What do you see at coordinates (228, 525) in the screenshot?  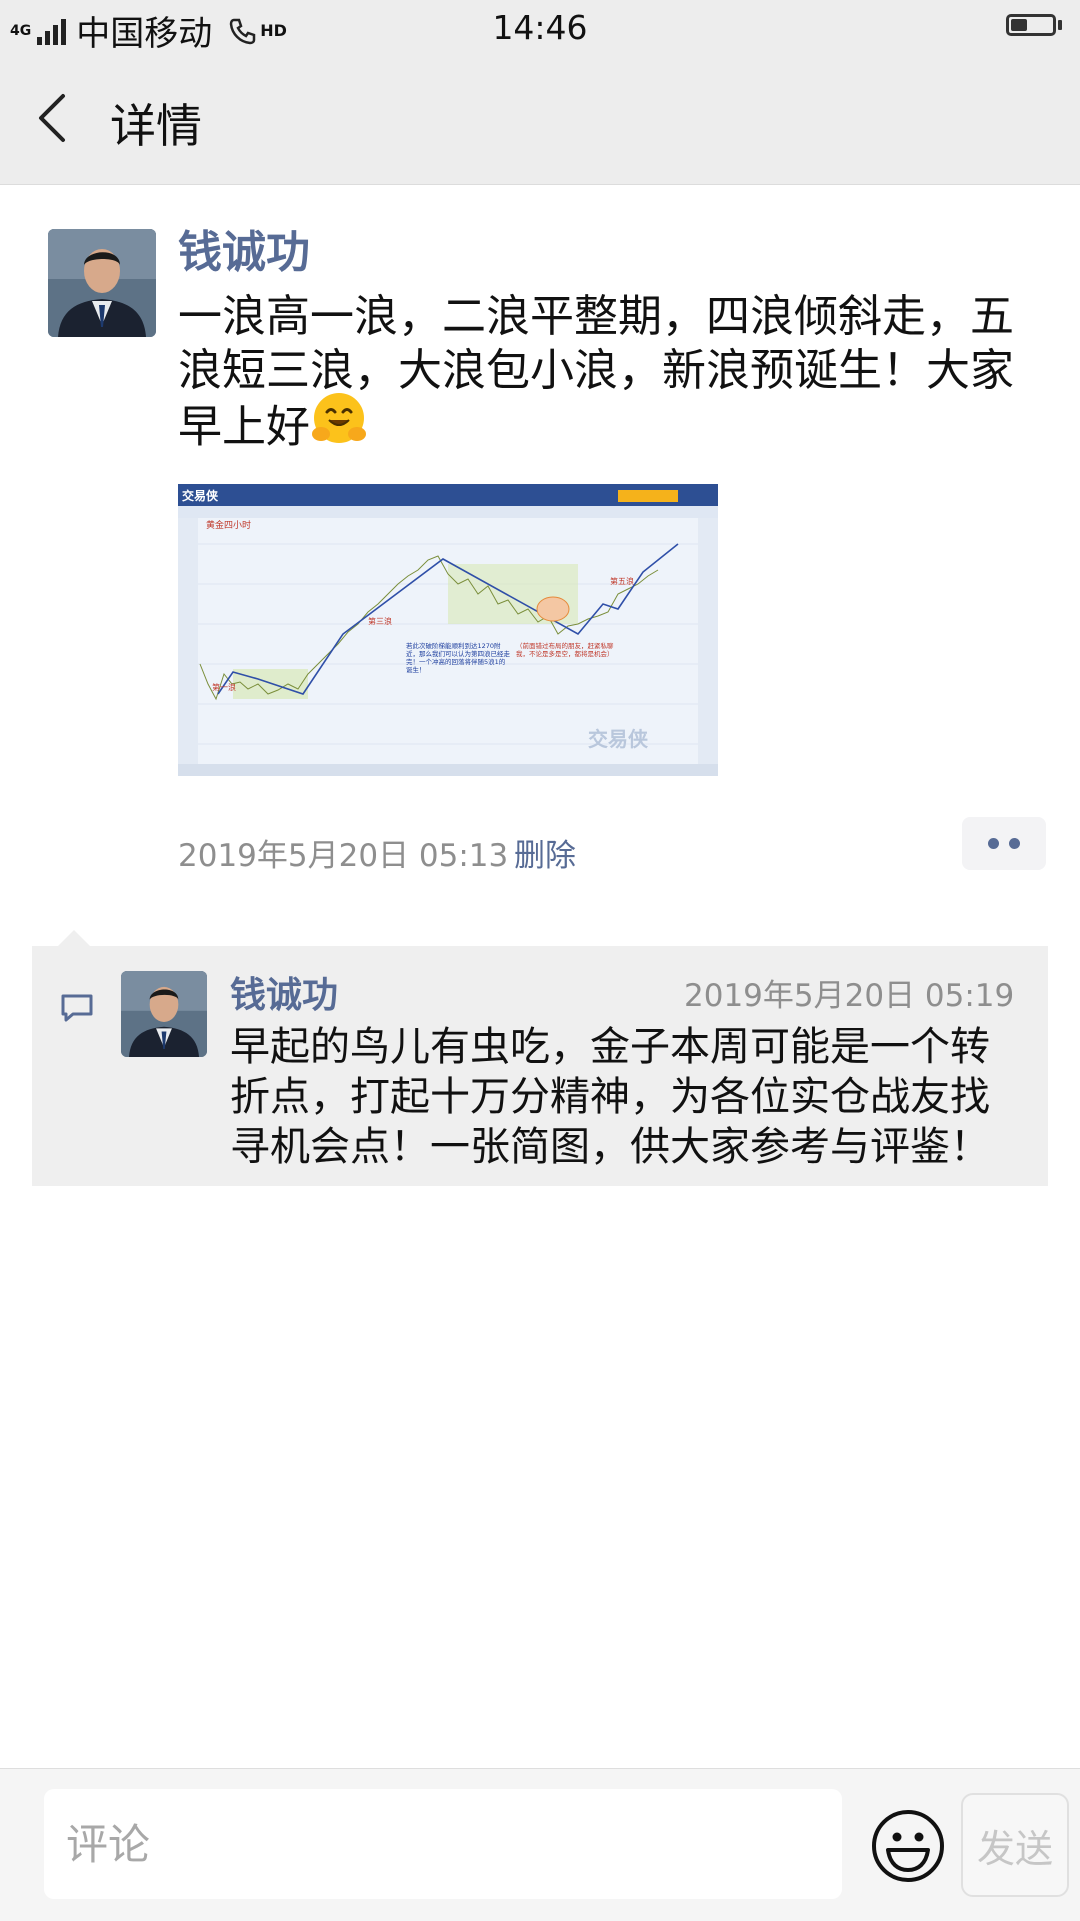 I see `image-chart-title: 黄金四小时` at bounding box center [228, 525].